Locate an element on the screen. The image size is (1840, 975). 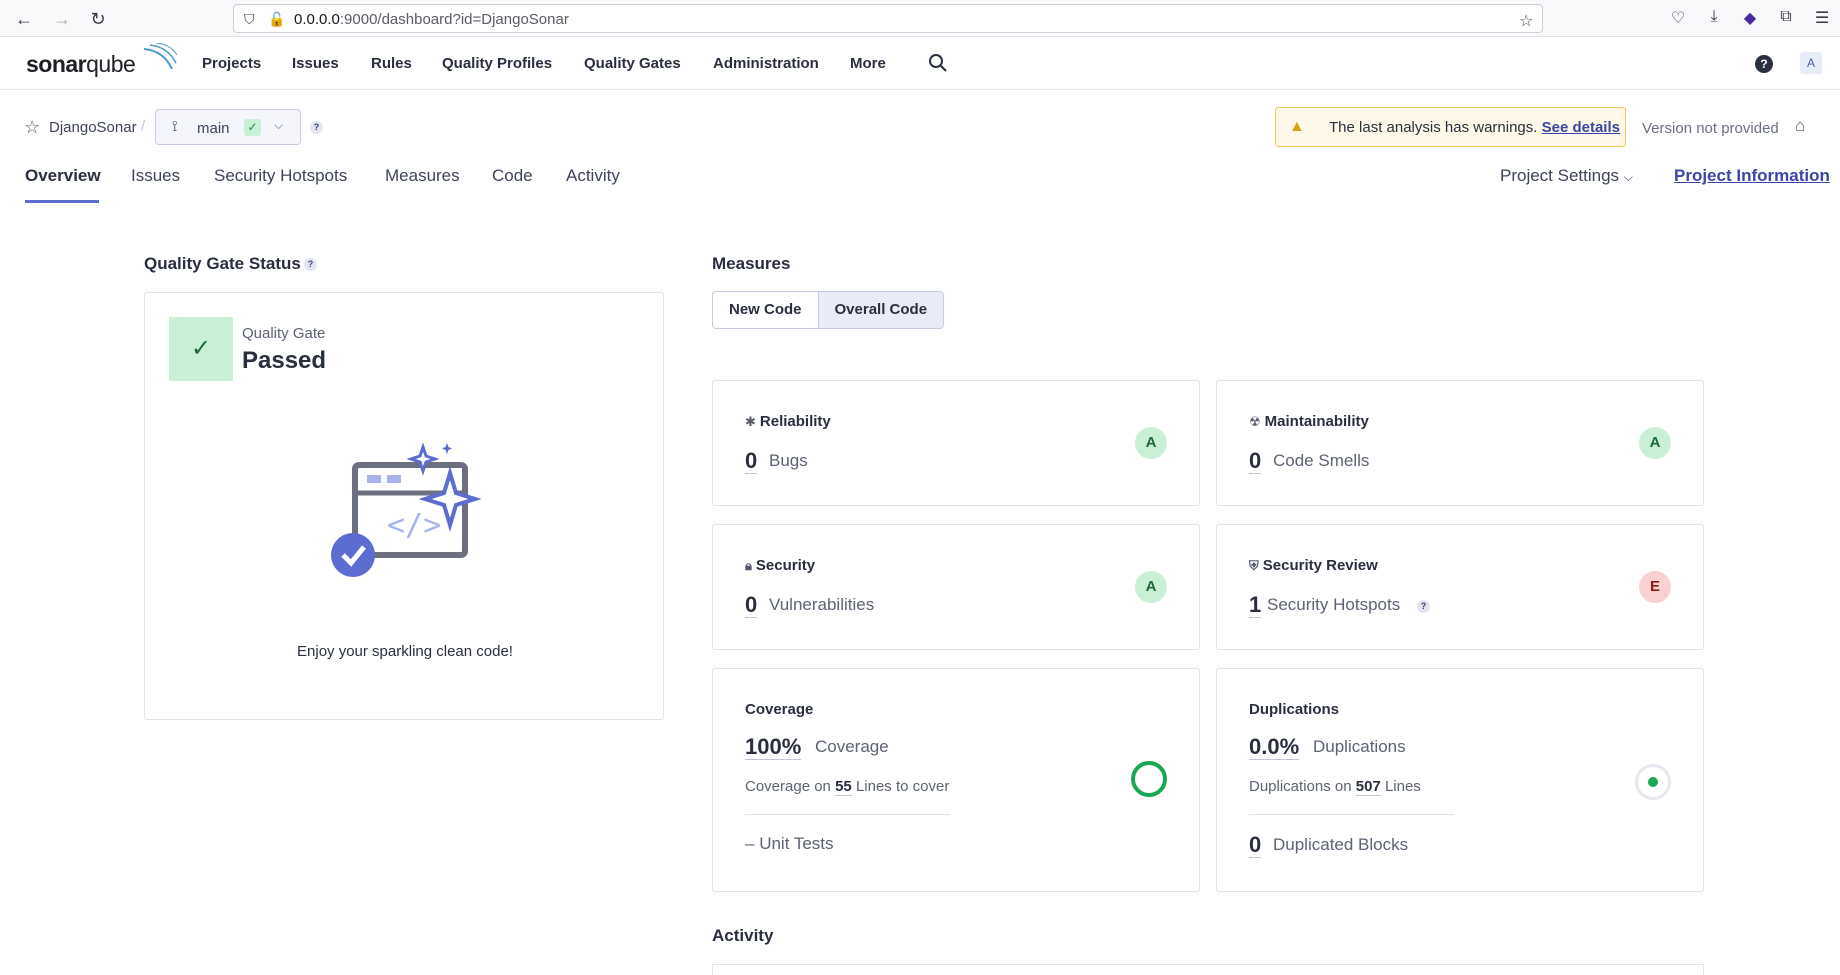
coverage-chart-icon is located at coordinates (1149, 779).